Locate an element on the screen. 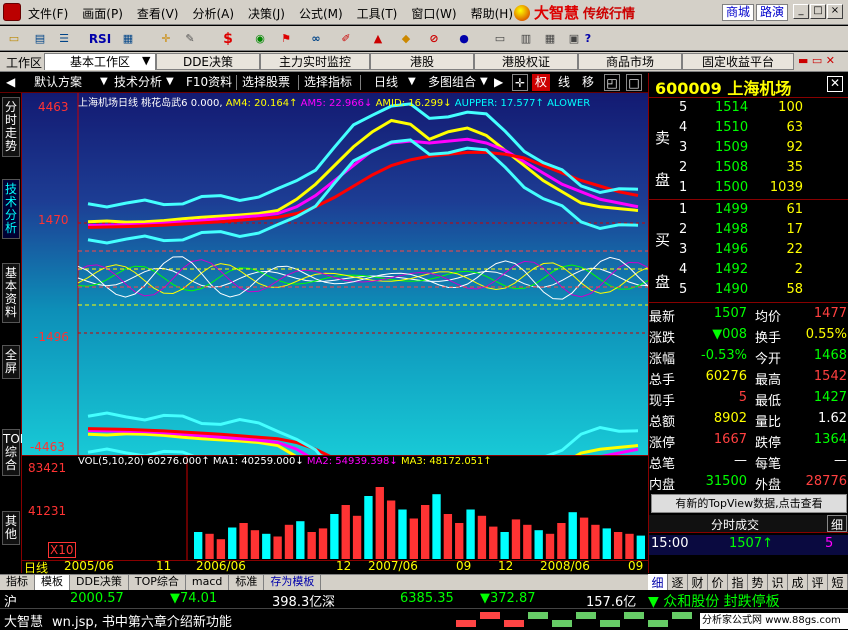 This screenshot has width=848, height=630. quote-tab-6: 识 is located at coordinates (778, 582).